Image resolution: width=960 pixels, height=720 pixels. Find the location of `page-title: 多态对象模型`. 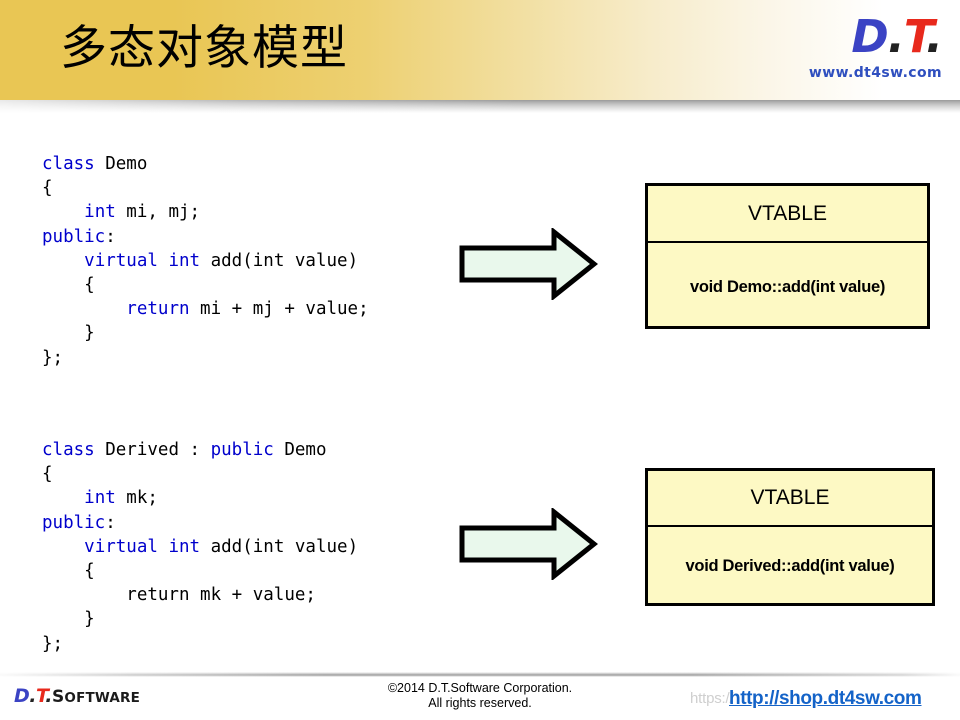

page-title: 多态对象模型 is located at coordinates (204, 48).